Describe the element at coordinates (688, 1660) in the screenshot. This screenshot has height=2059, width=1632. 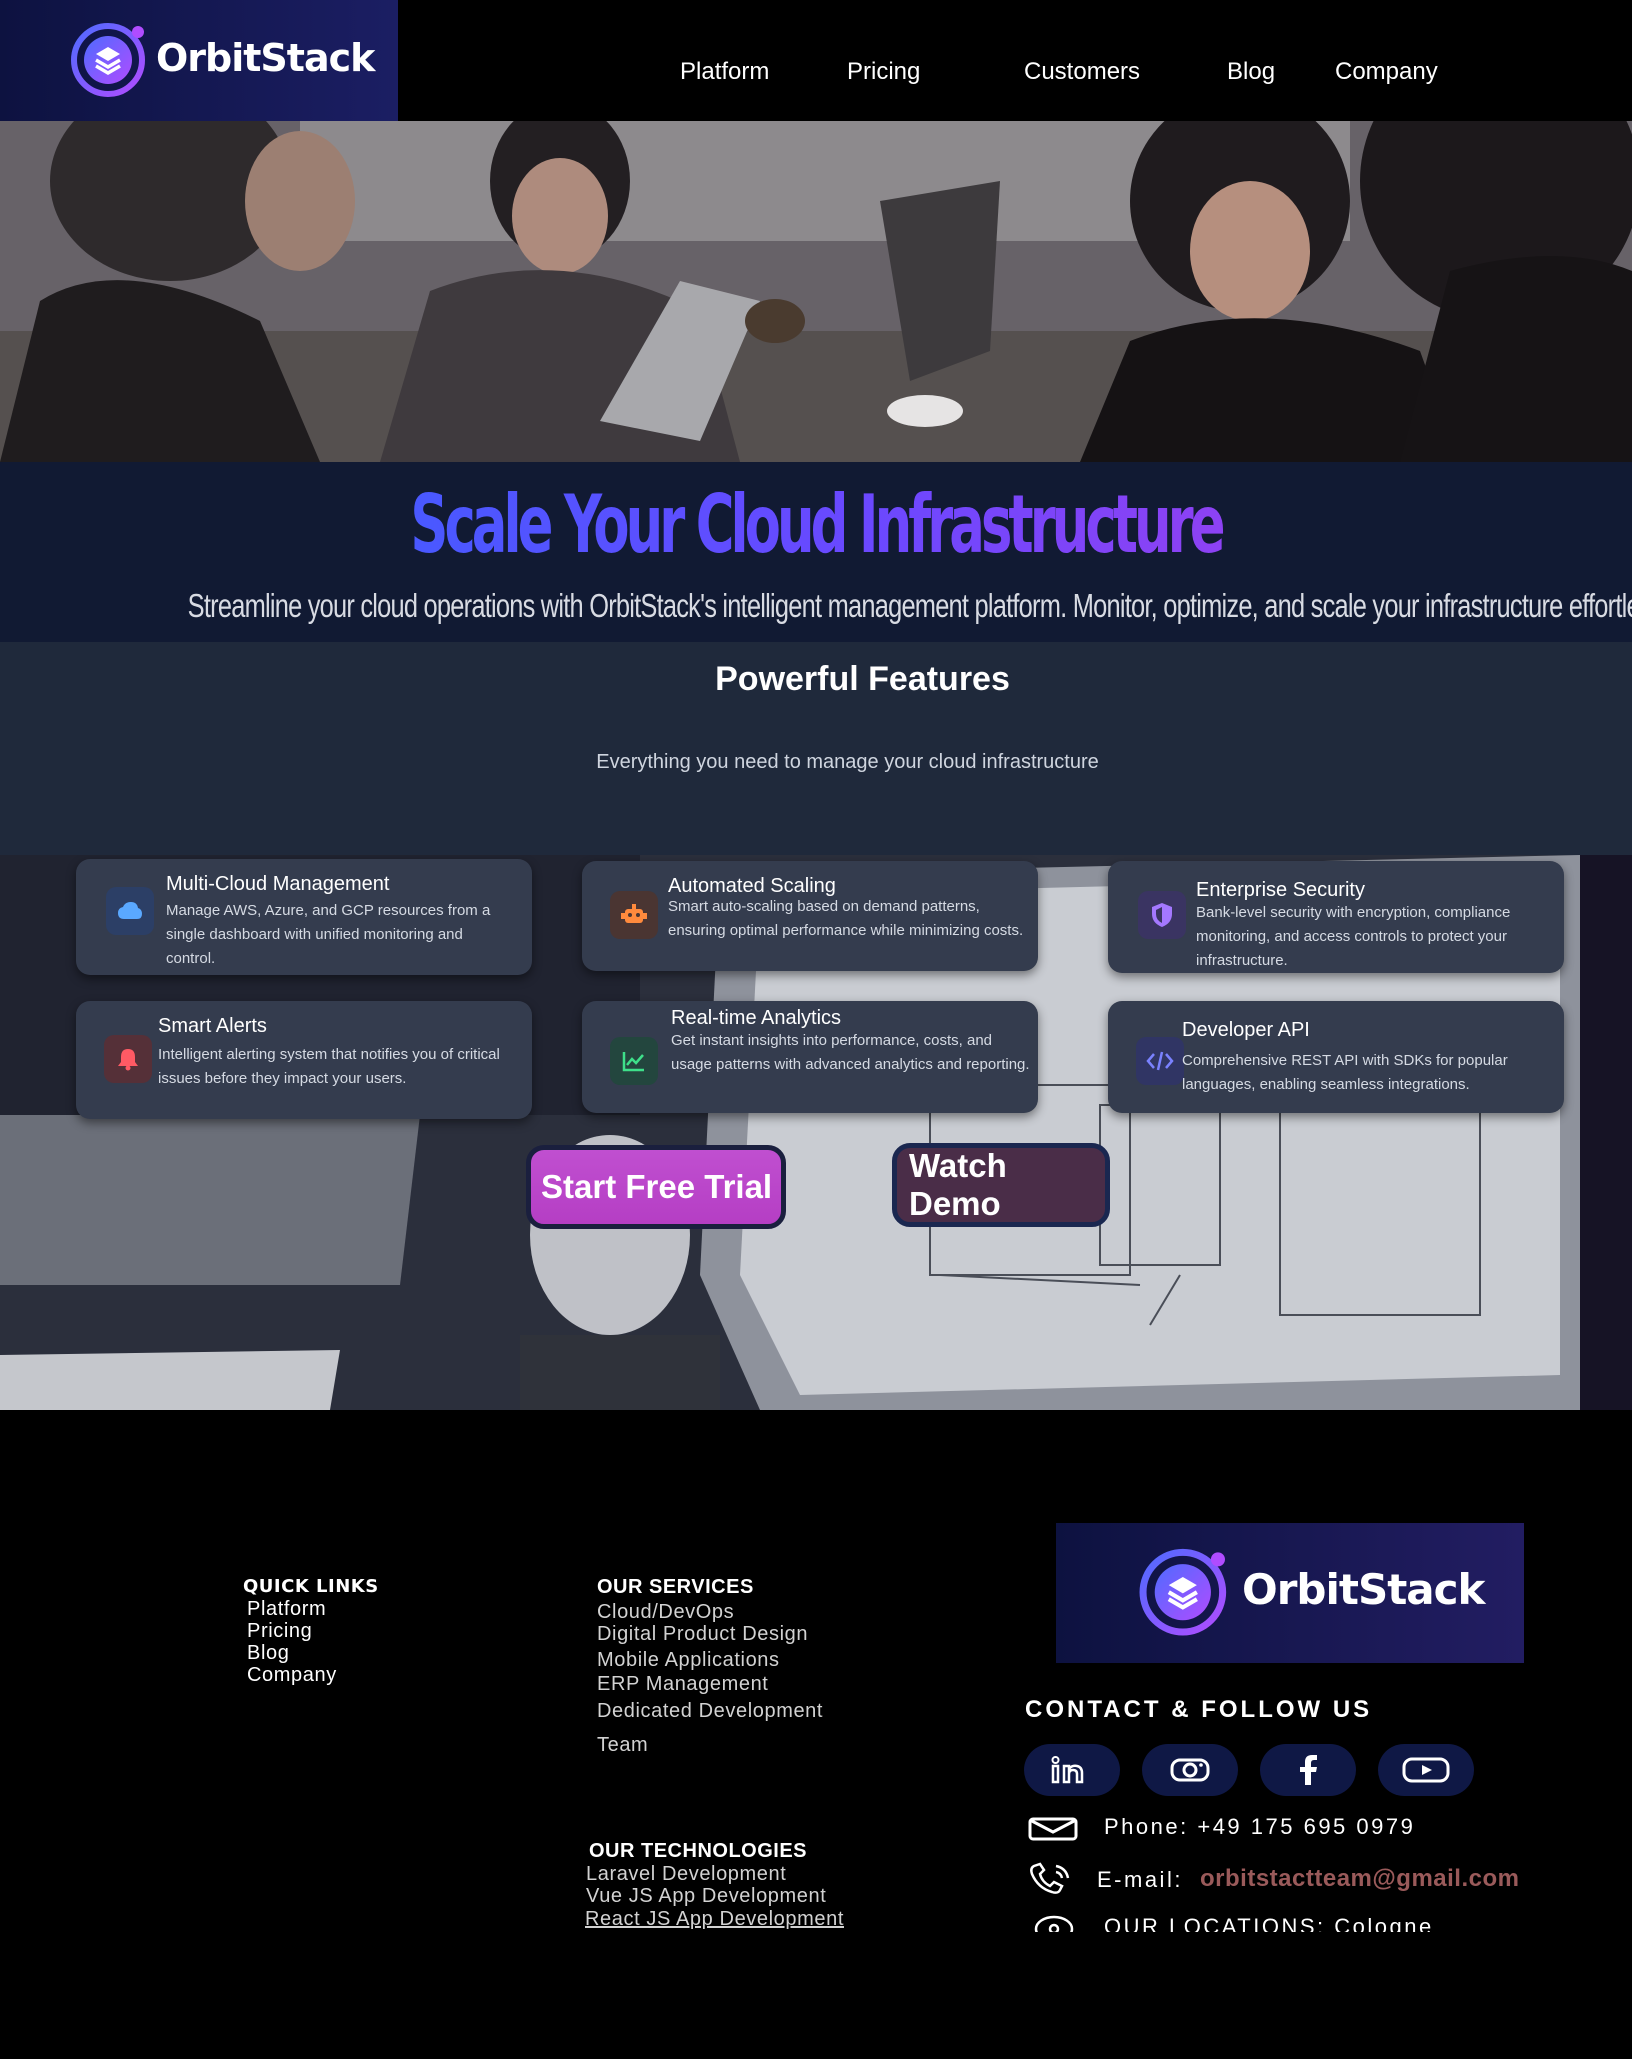
I see `footer-service-item: Mobile Applications` at that location.